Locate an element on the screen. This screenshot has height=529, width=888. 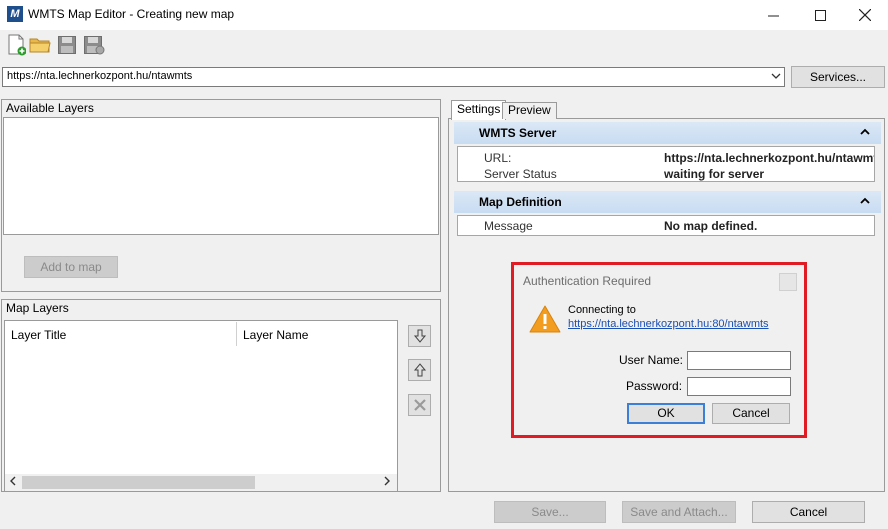
ok-button: OK is located at coordinates (666, 413).